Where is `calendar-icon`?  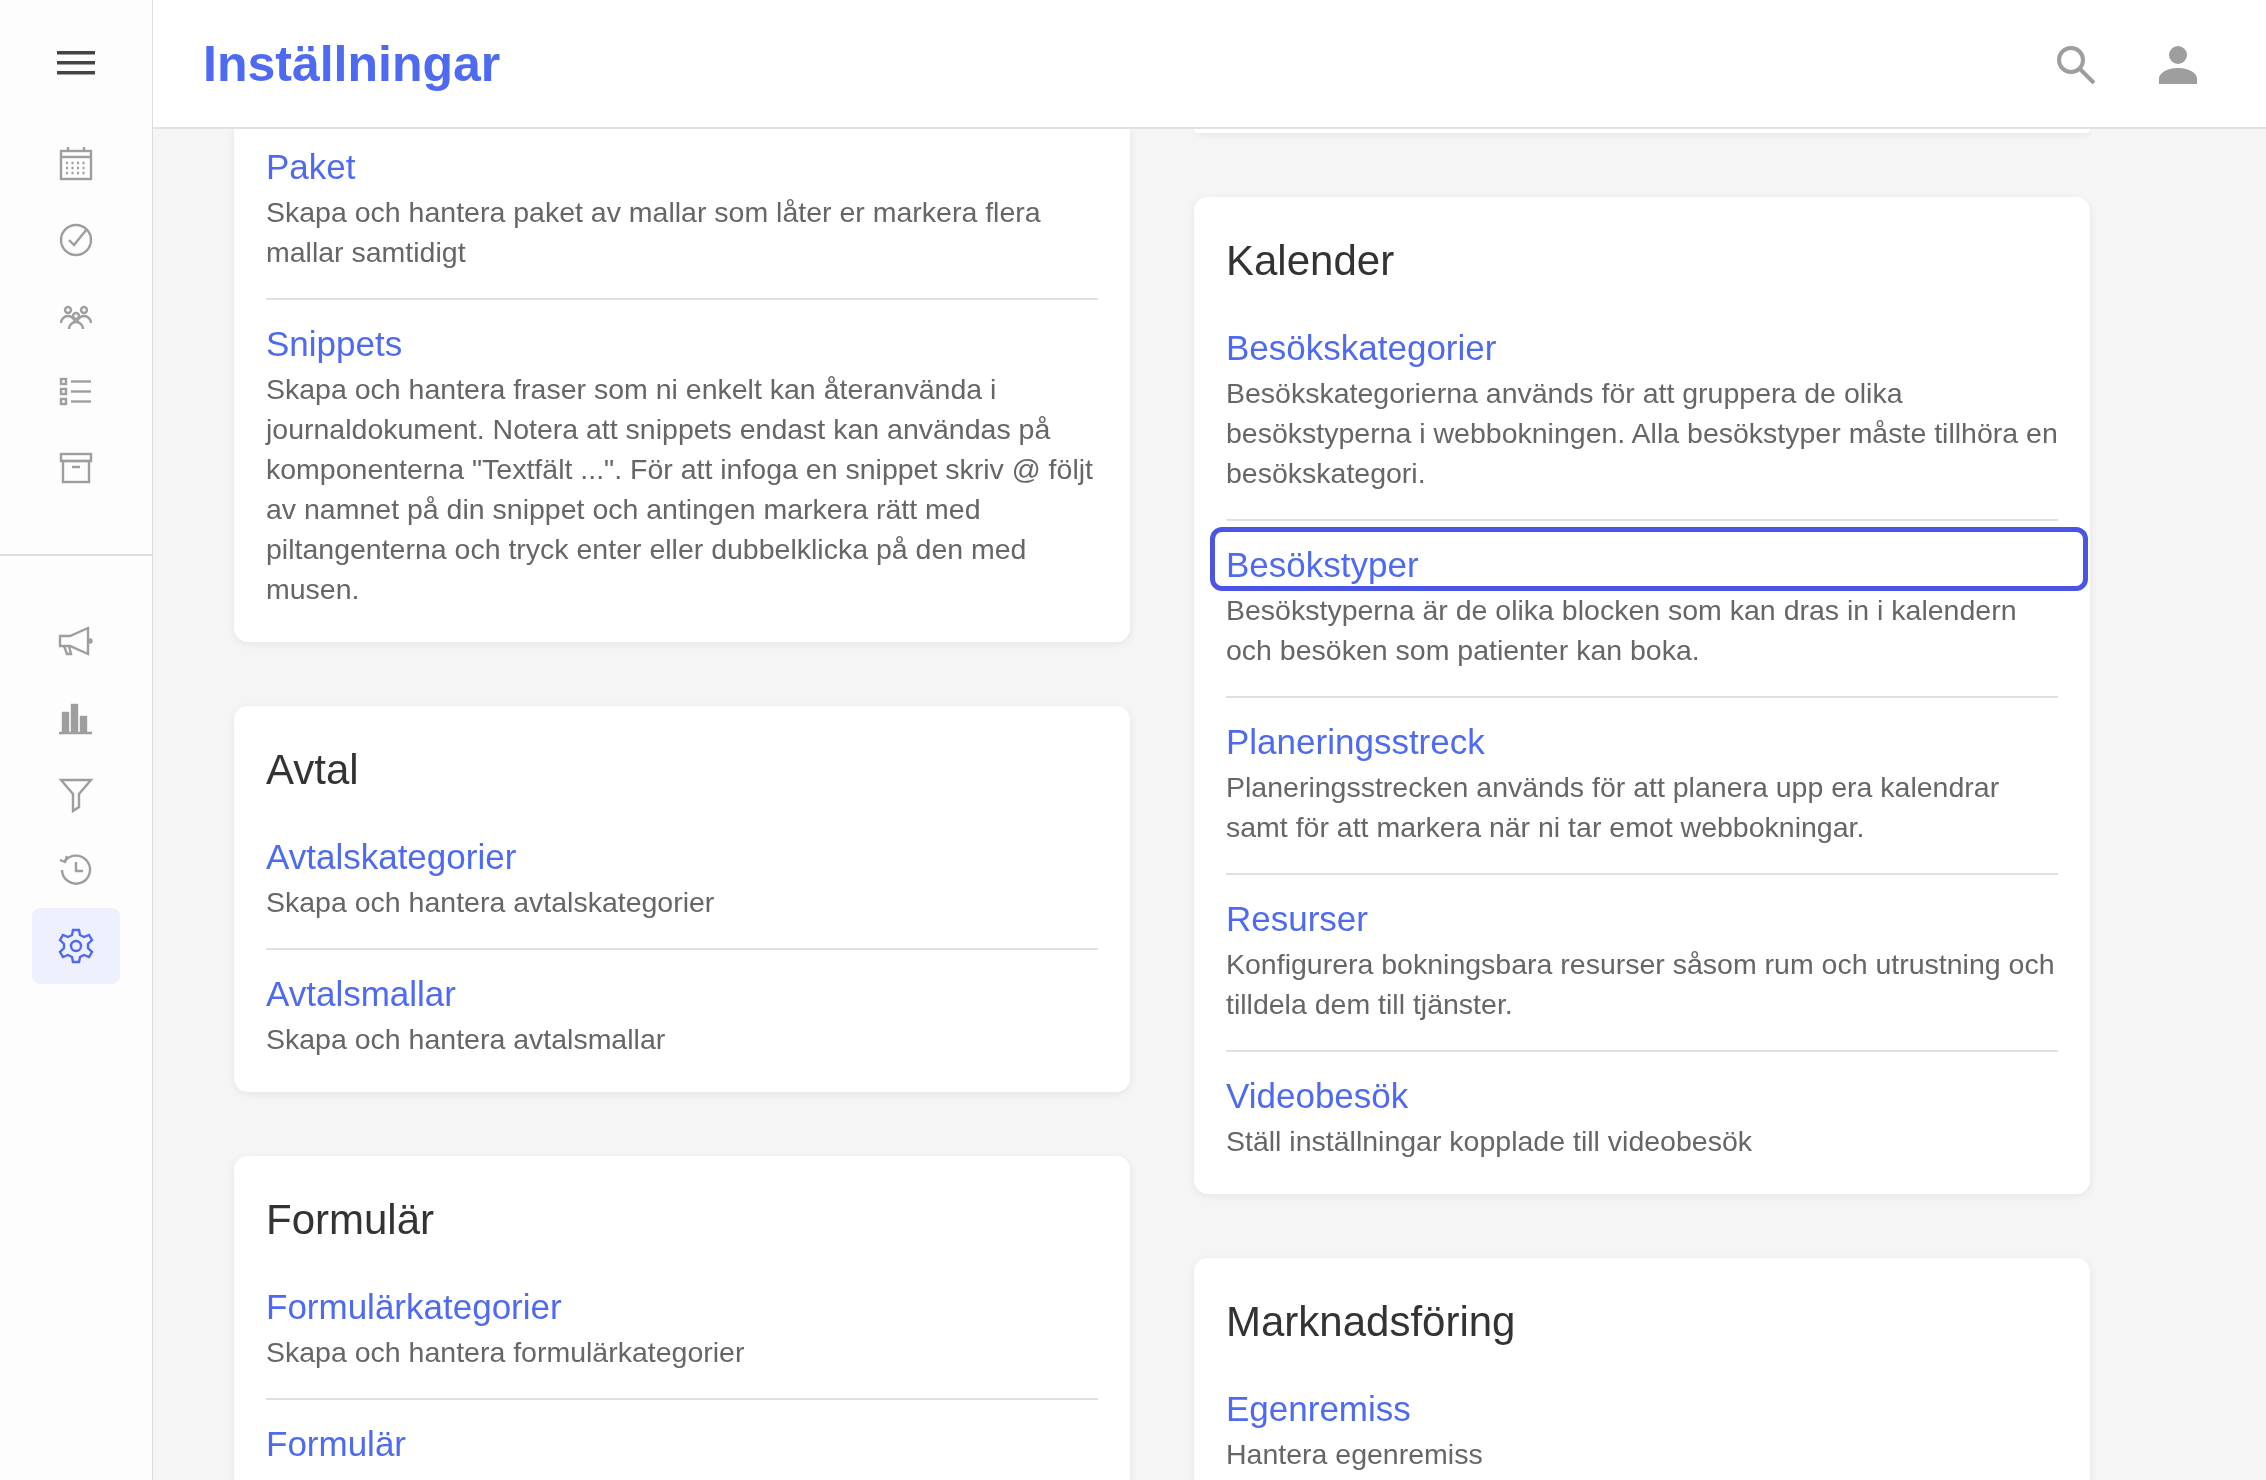 calendar-icon is located at coordinates (76, 164).